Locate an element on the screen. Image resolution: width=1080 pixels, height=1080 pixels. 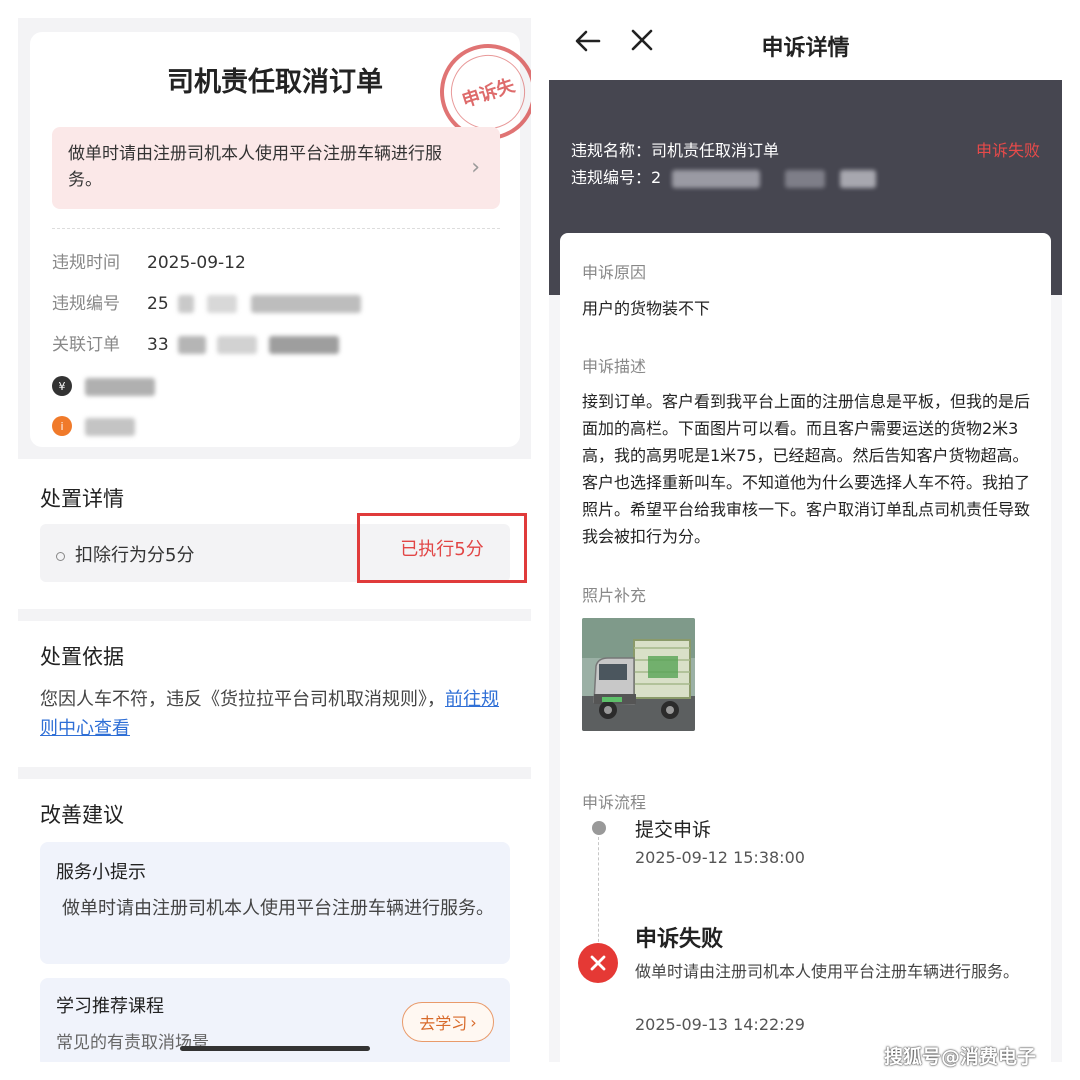
divider is located at coordinates (276, 228).